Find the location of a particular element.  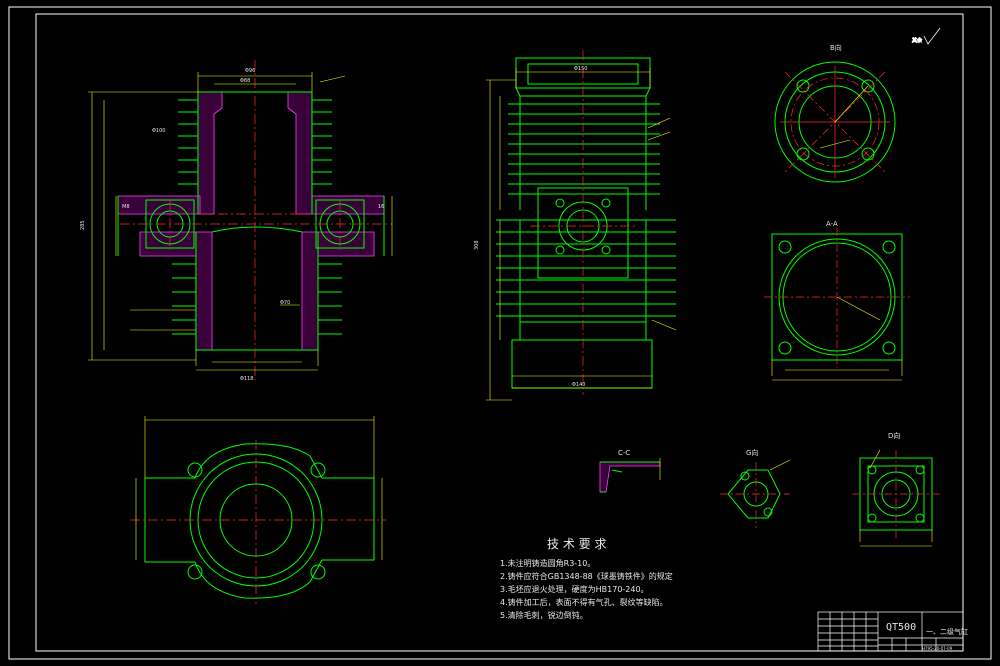

svg-text: Φ96 is located at coordinates (250, 71).